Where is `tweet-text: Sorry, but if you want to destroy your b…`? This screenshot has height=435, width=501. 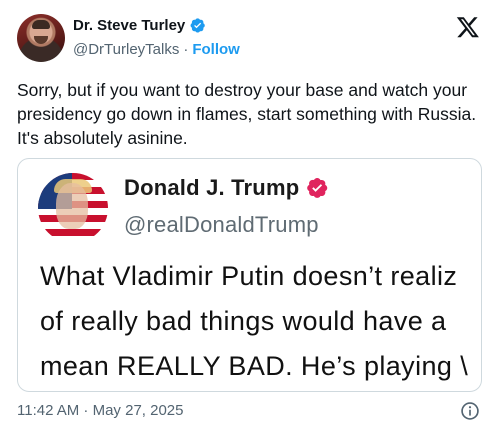
tweet-text: Sorry, but if you want to destroy your b… is located at coordinates (247, 114).